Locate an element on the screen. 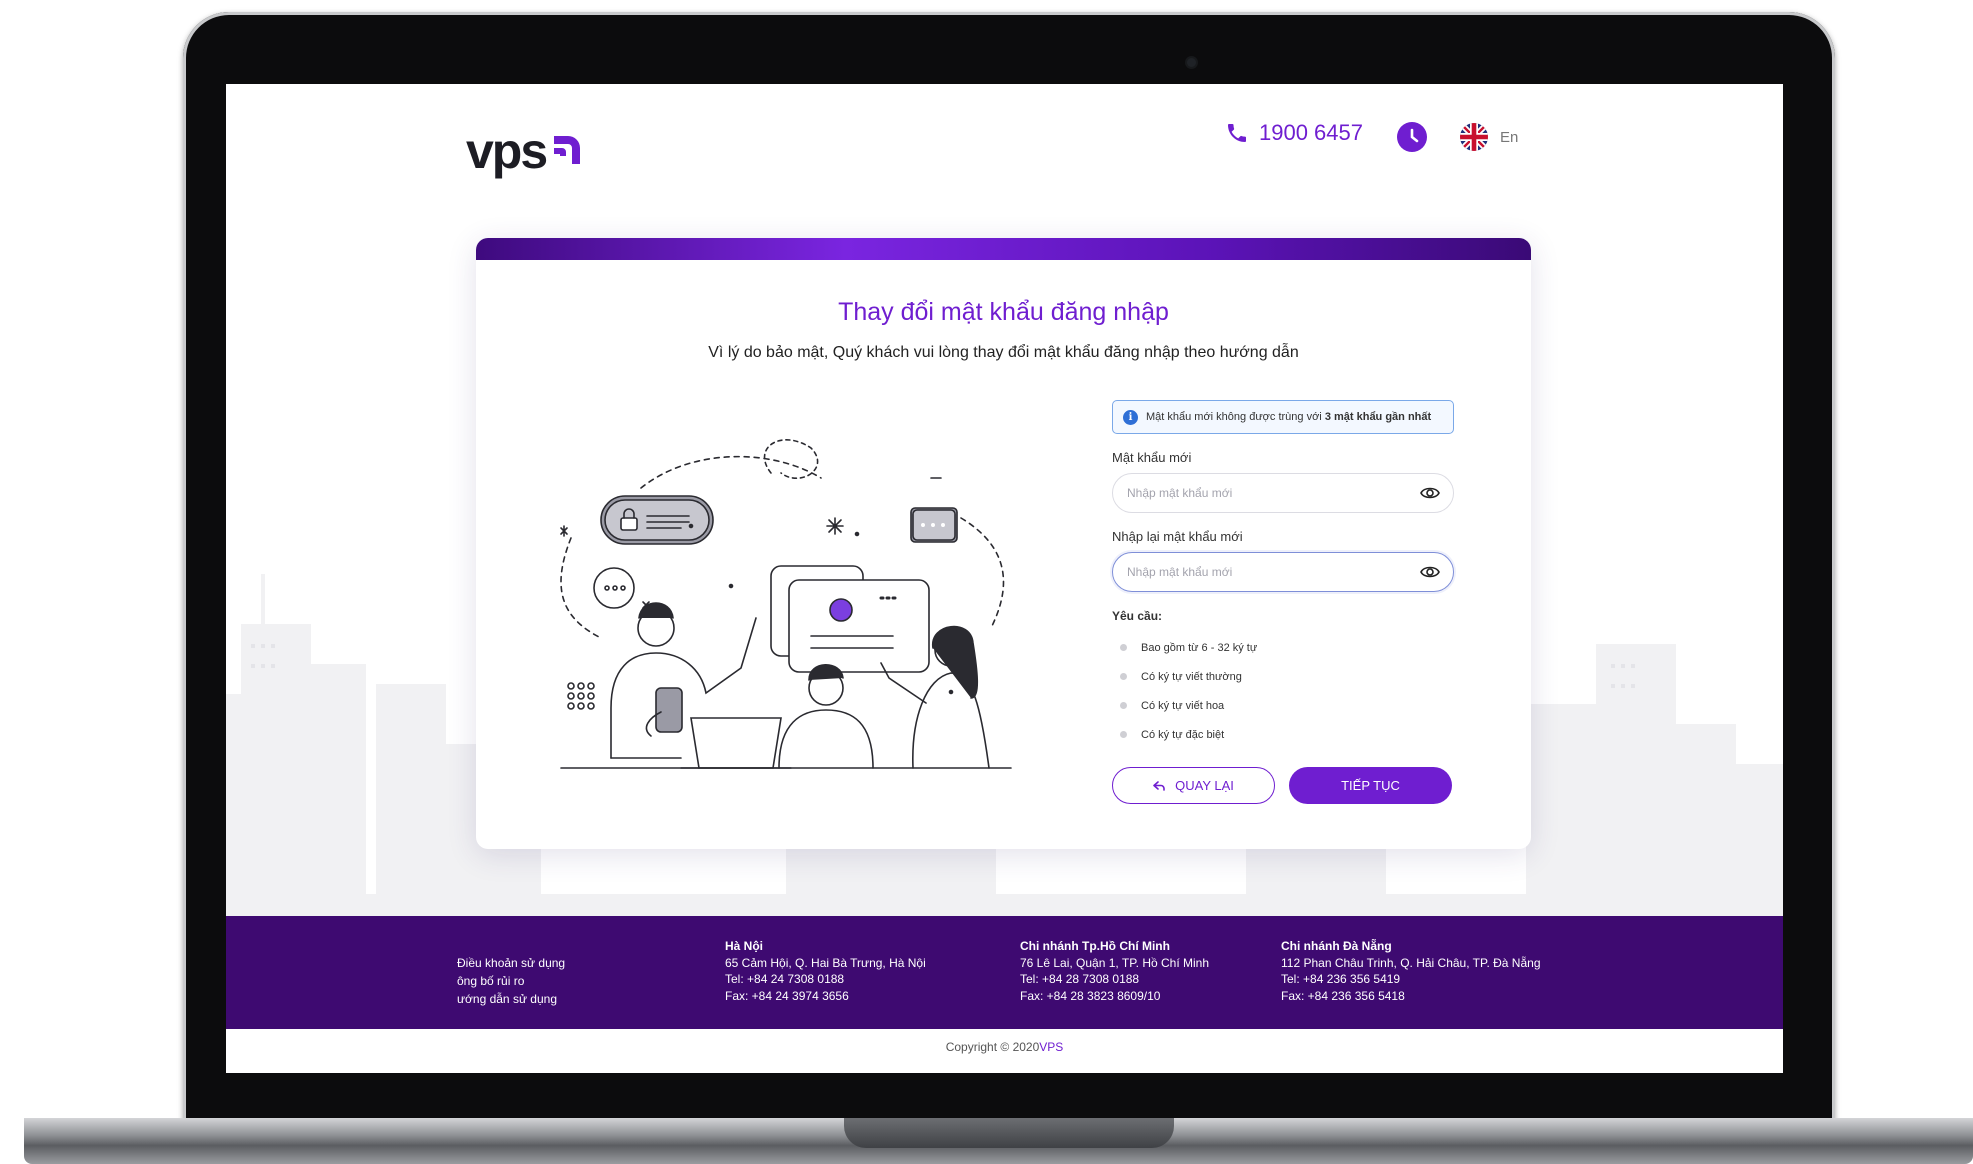  requirements-title: Yêu cầu: is located at coordinates (1137, 616).